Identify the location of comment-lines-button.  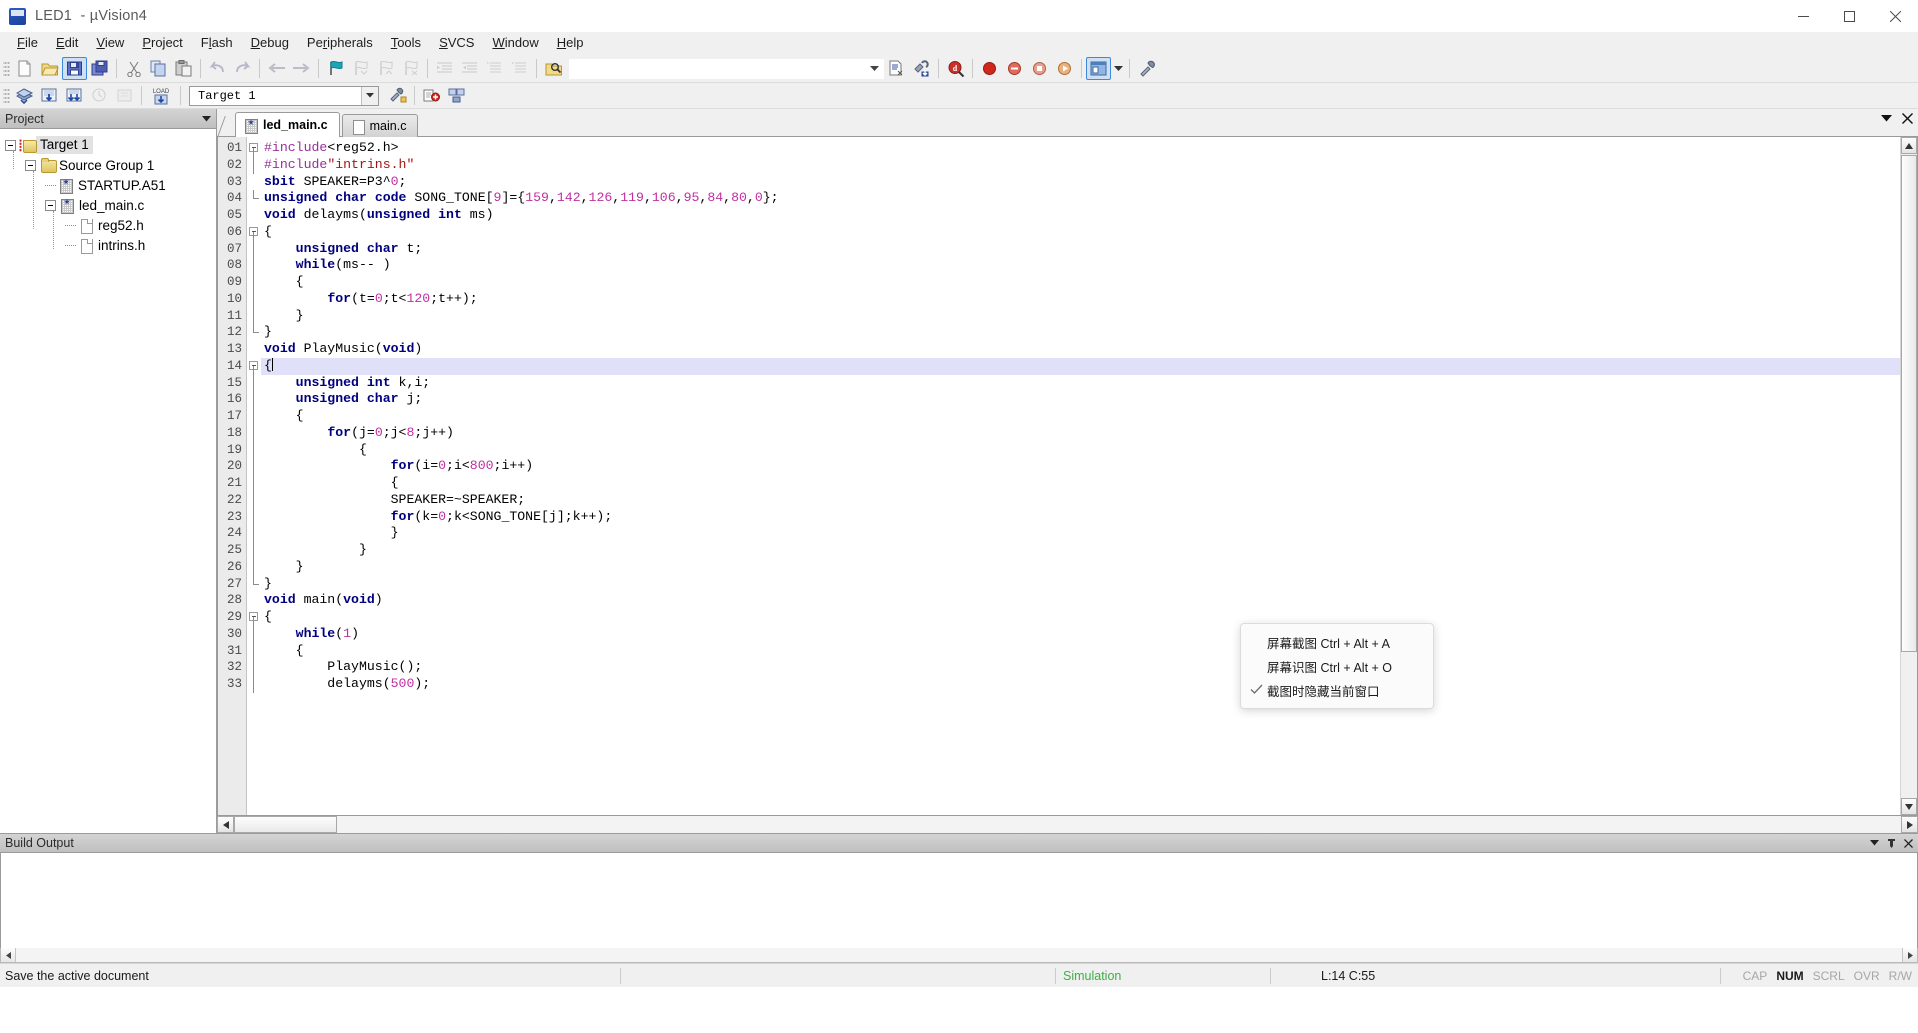
(494, 68).